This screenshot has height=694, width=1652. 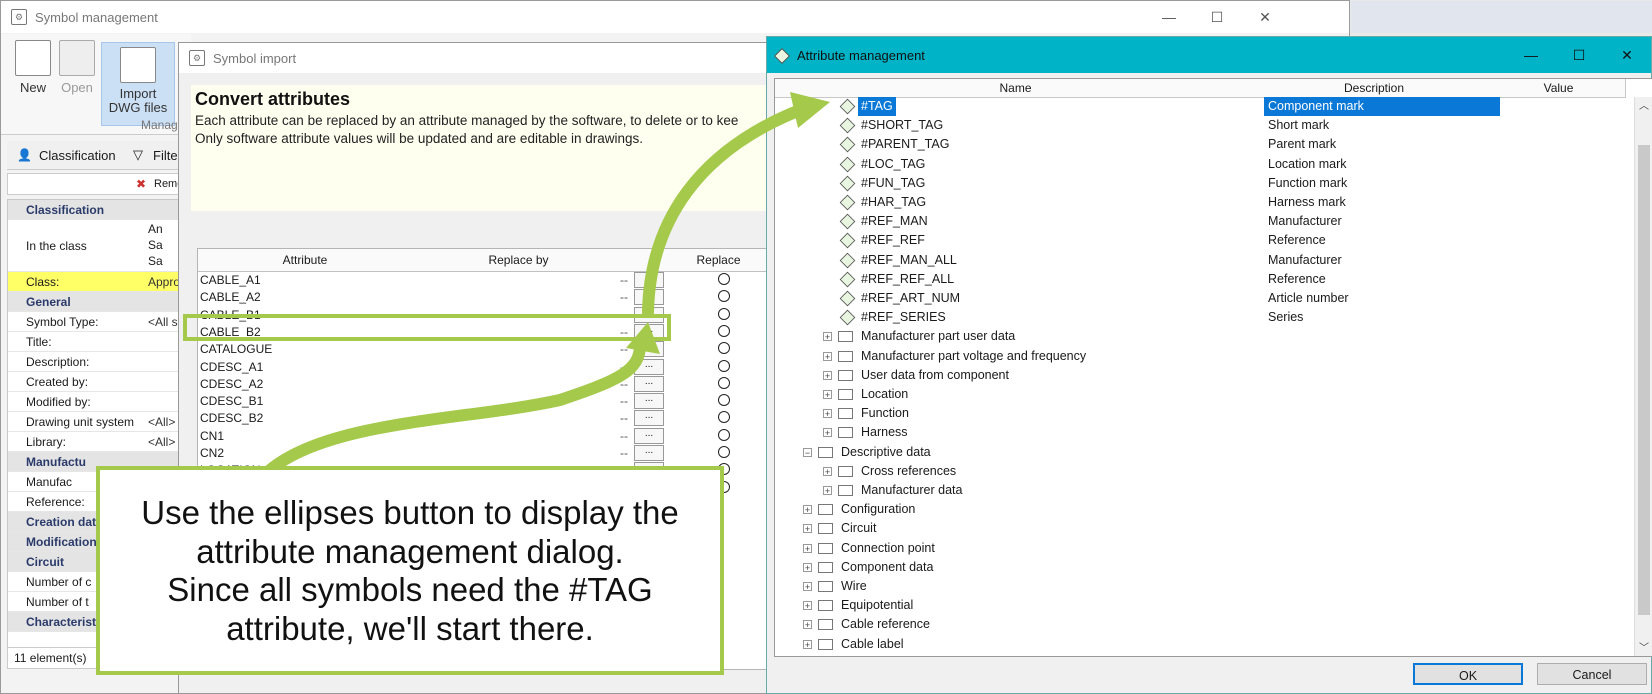 What do you see at coordinates (643, 338) in the screenshot?
I see `arrow-head-ellipsis` at bounding box center [643, 338].